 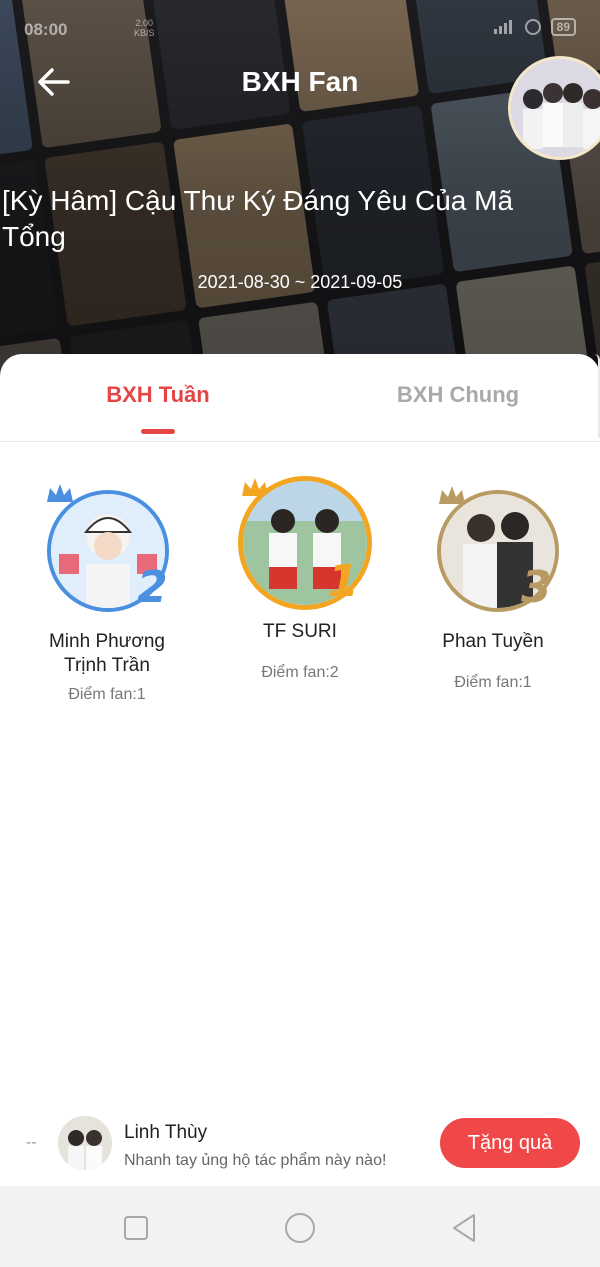 What do you see at coordinates (300, 32) in the screenshot?
I see `status-bar: 08:00 2.00 KB/S 89` at bounding box center [300, 32].